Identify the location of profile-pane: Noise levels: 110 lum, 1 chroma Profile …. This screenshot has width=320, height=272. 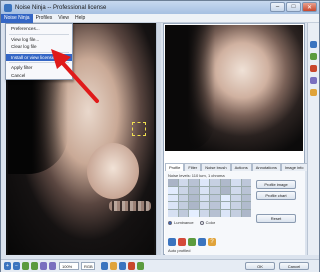
(235, 213).